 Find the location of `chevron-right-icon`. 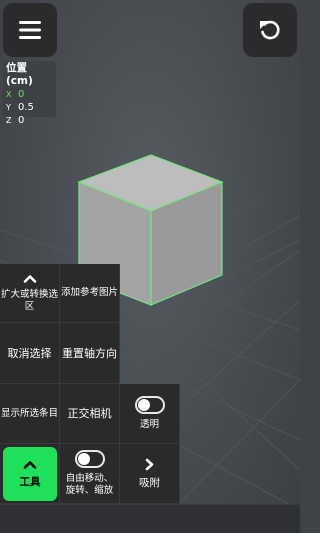

chevron-right-icon is located at coordinates (149, 464).